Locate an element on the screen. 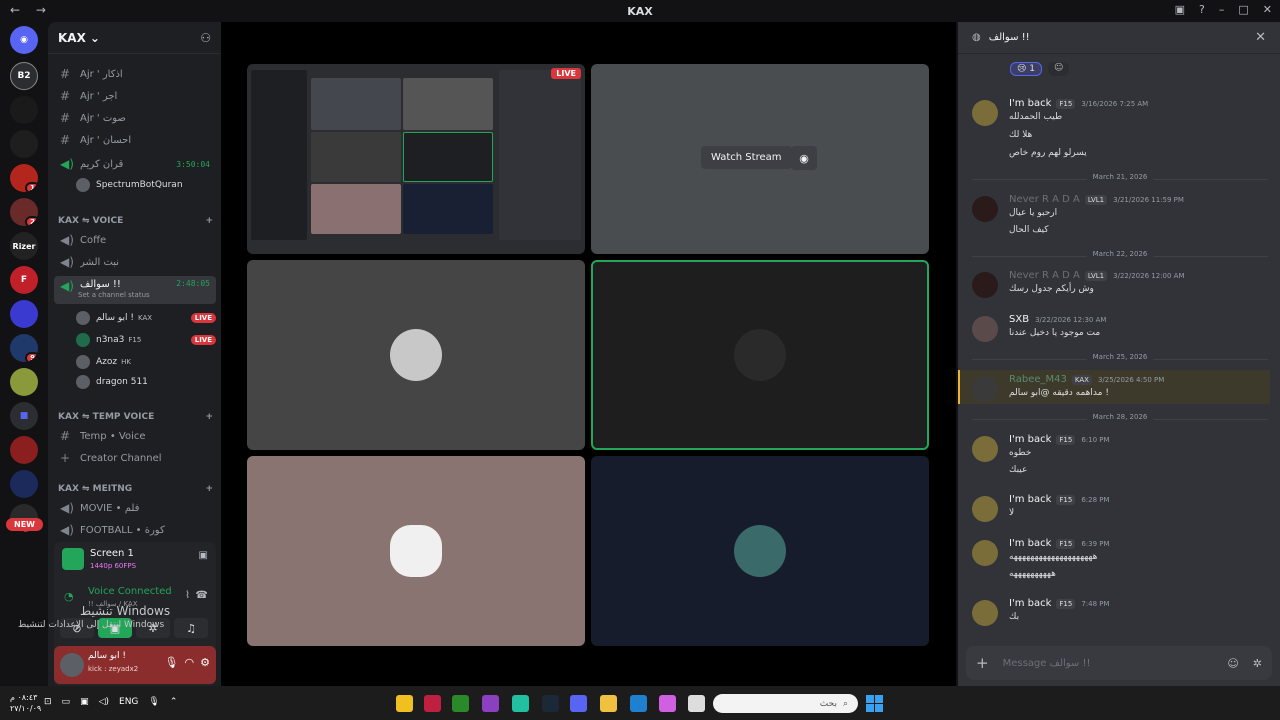  maximize-icon: □ is located at coordinates (1243, 9).